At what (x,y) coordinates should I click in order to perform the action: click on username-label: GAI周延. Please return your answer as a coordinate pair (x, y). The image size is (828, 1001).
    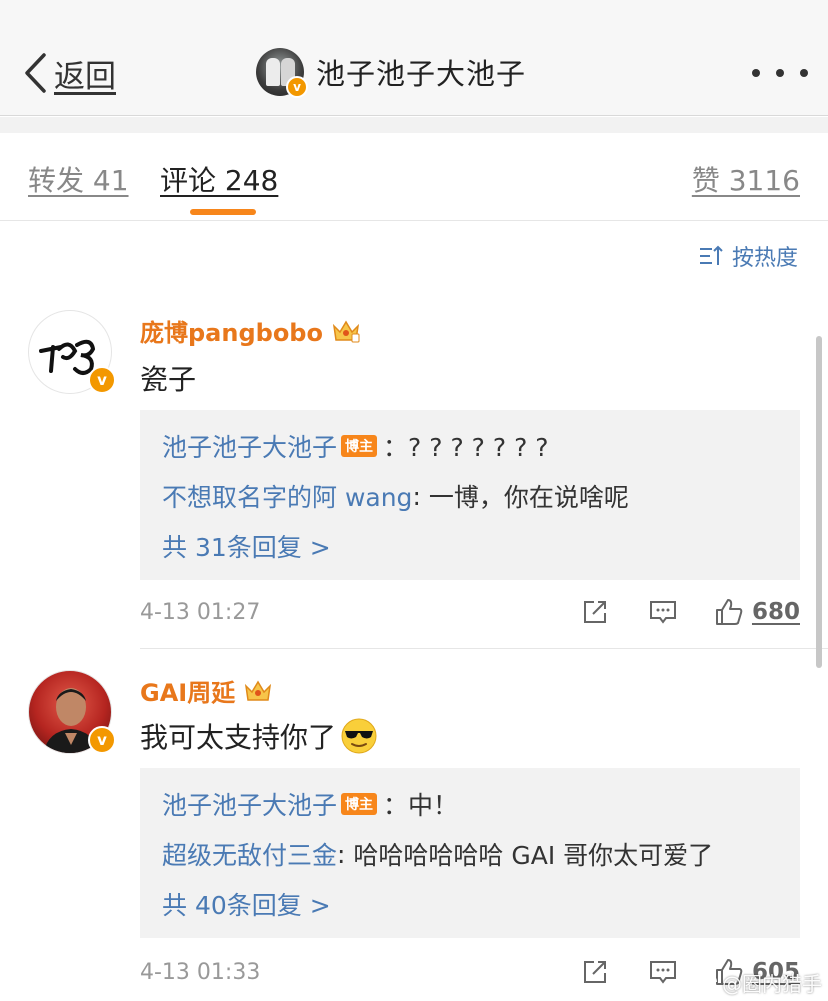
    Looking at the image, I should click on (188, 693).